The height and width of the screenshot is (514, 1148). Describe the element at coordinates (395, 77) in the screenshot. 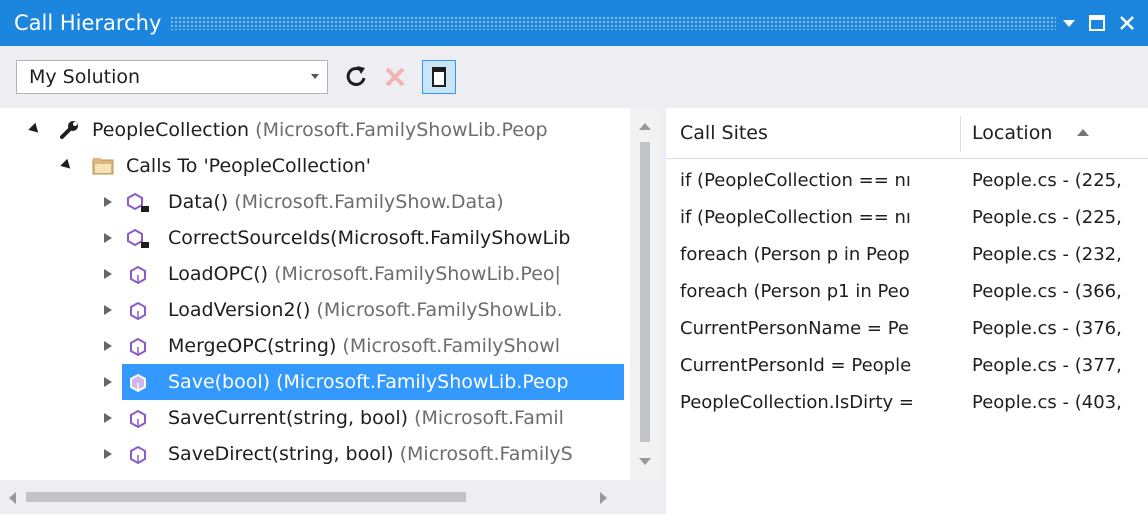

I see `cancel-icon` at that location.